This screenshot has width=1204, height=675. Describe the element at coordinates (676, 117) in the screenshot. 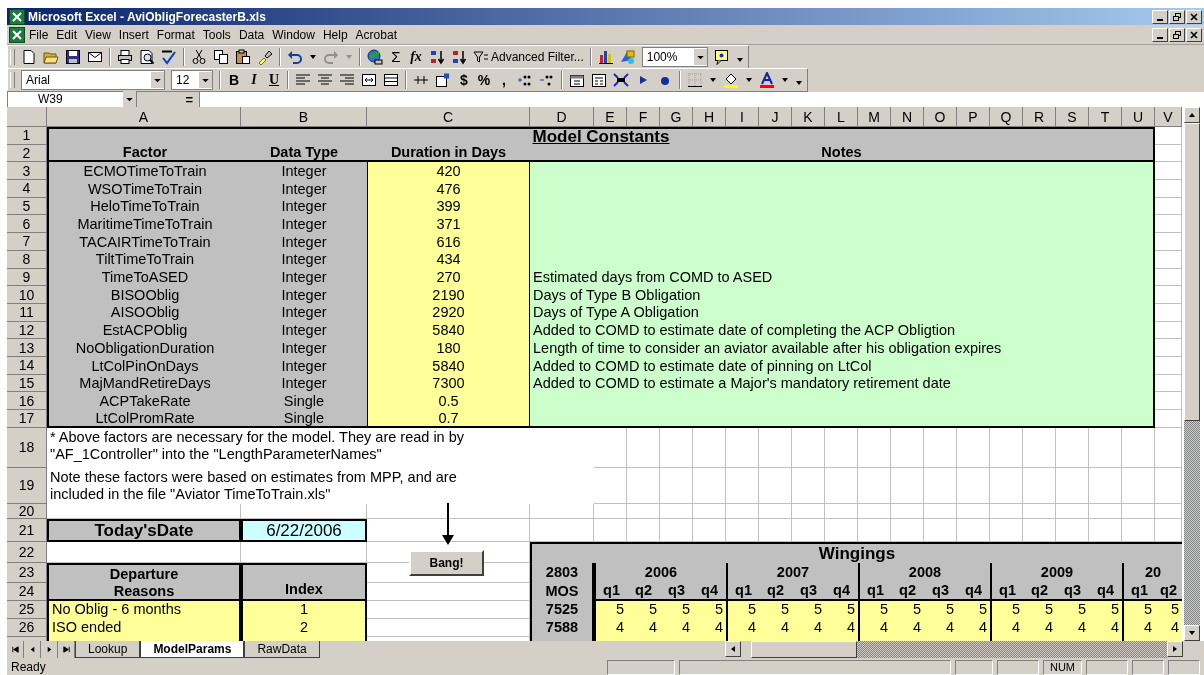

I see `column-header: G` at that location.